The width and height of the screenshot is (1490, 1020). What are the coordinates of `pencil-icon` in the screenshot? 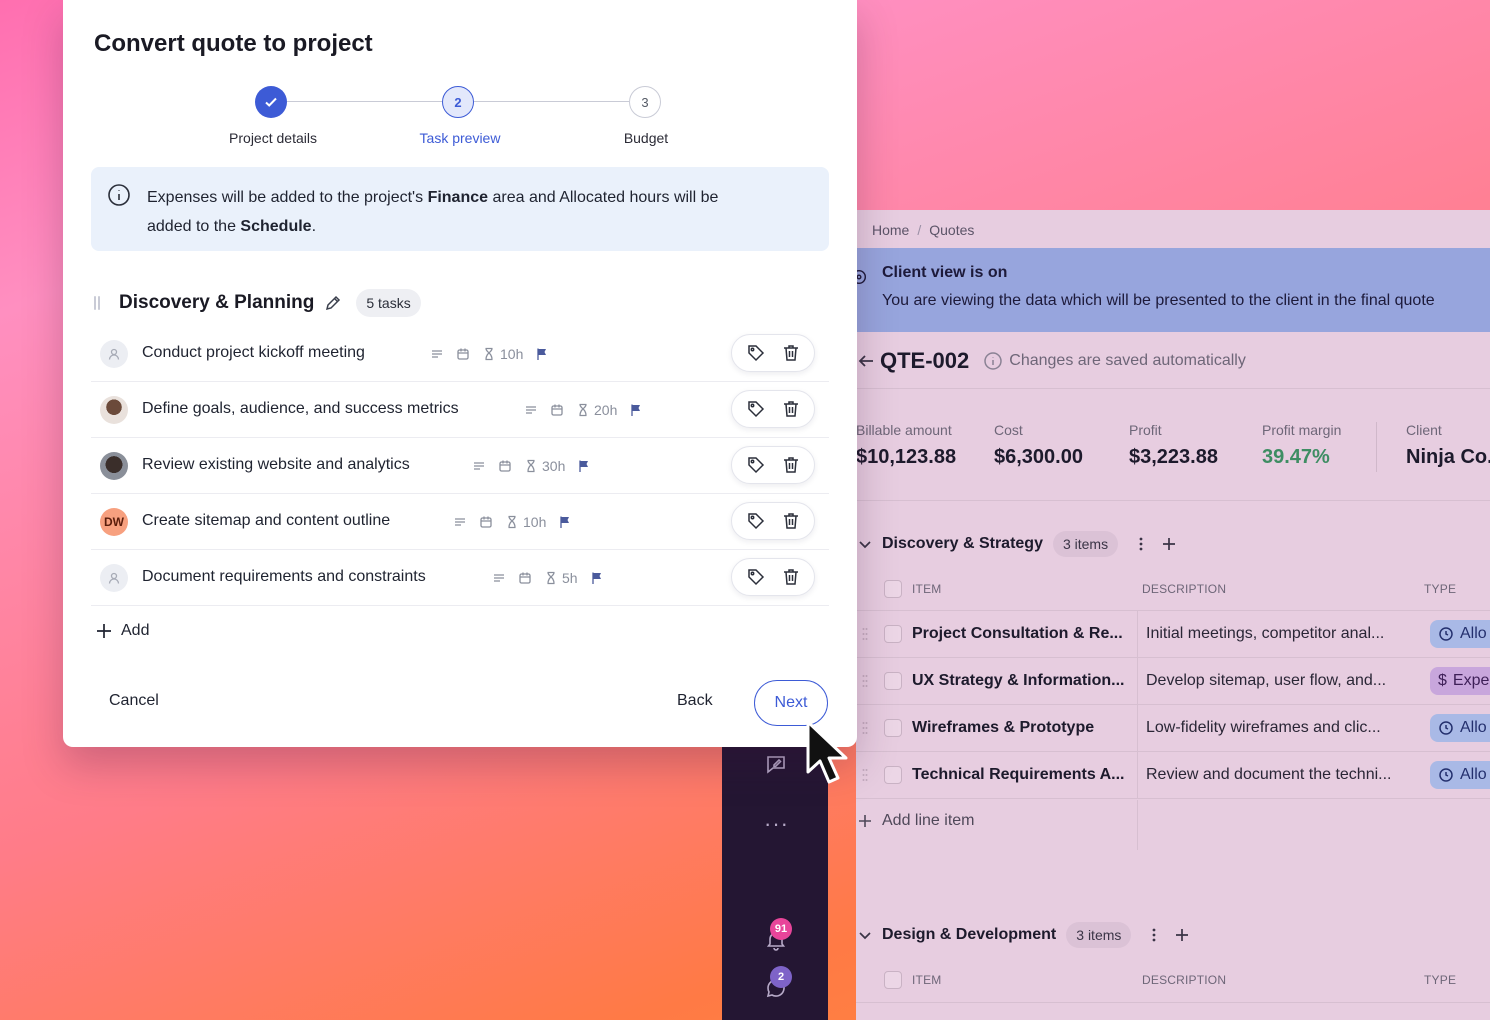 It's located at (333, 303).